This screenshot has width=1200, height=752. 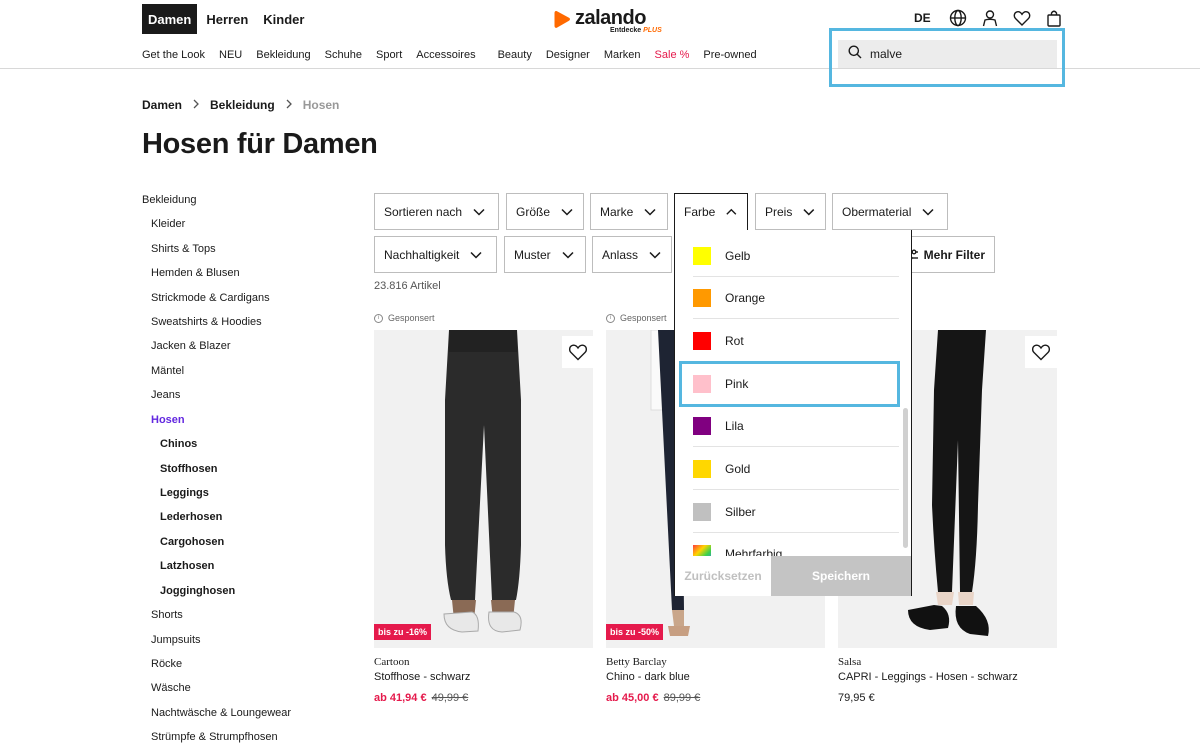 I want to click on breadcrumb-damen: Damen, so click(x=162, y=105).